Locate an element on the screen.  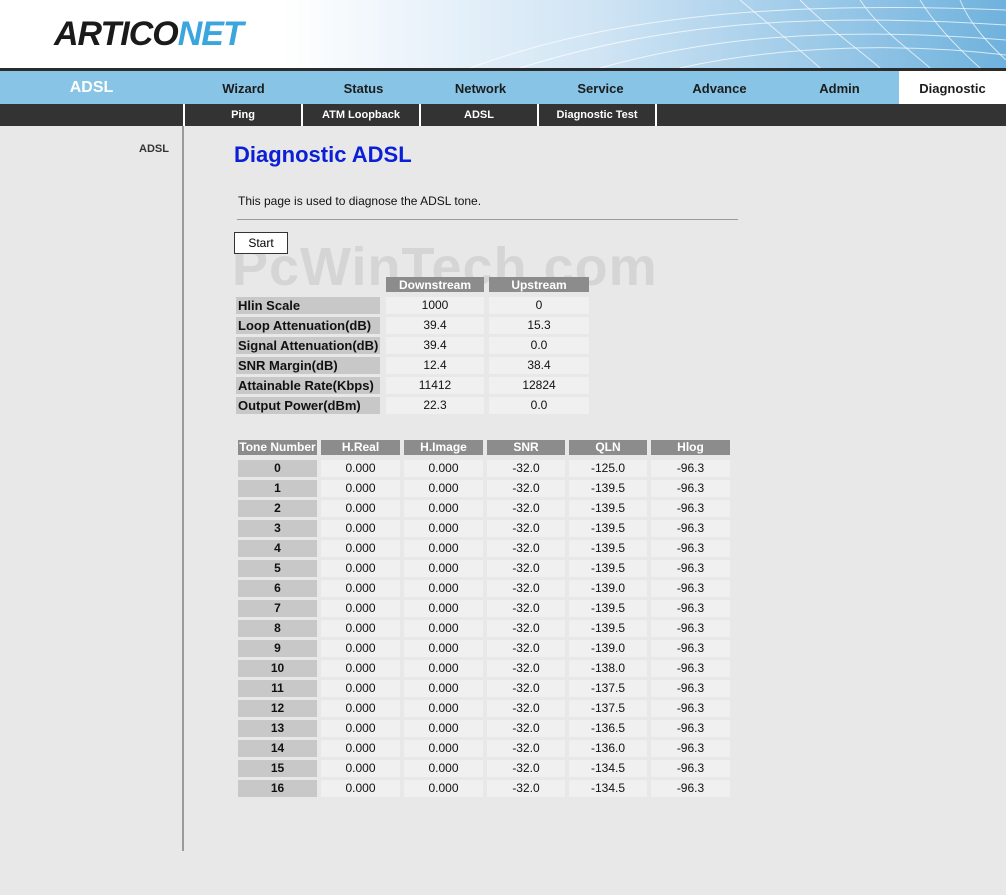
subnav-tab-adsl: ADSL is located at coordinates (478, 115).